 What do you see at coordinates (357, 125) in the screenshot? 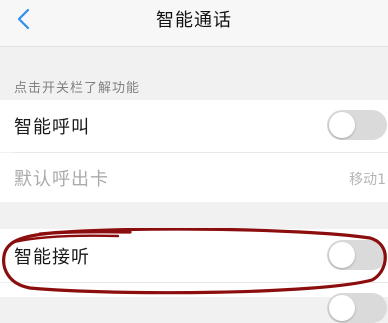
I see `smart-call-toggle` at bounding box center [357, 125].